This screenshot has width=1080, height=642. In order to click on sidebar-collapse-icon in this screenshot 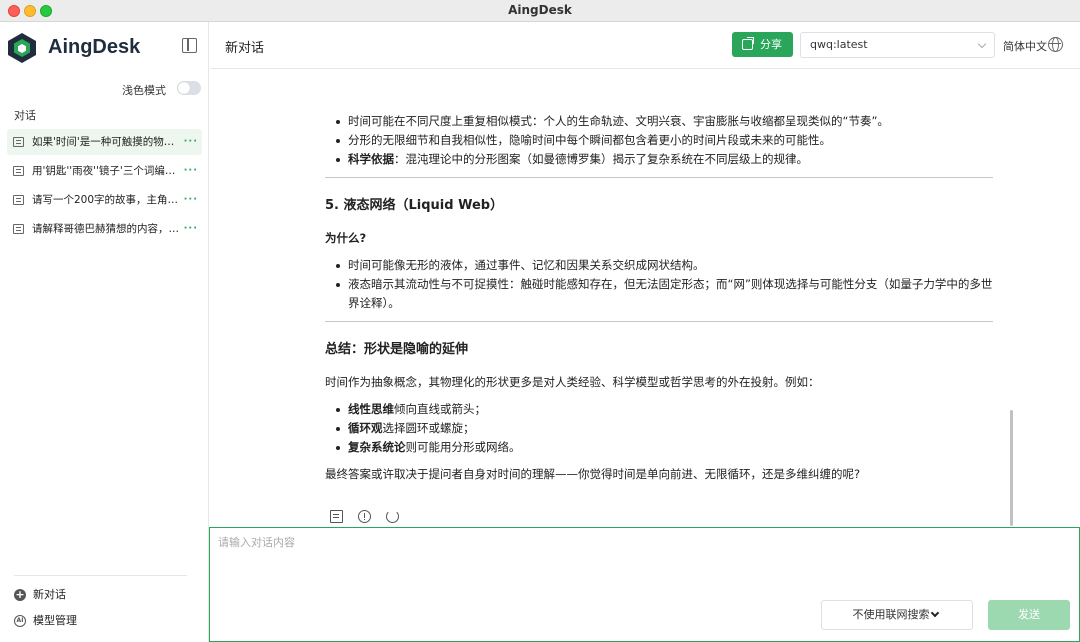, I will do `click(189, 45)`.